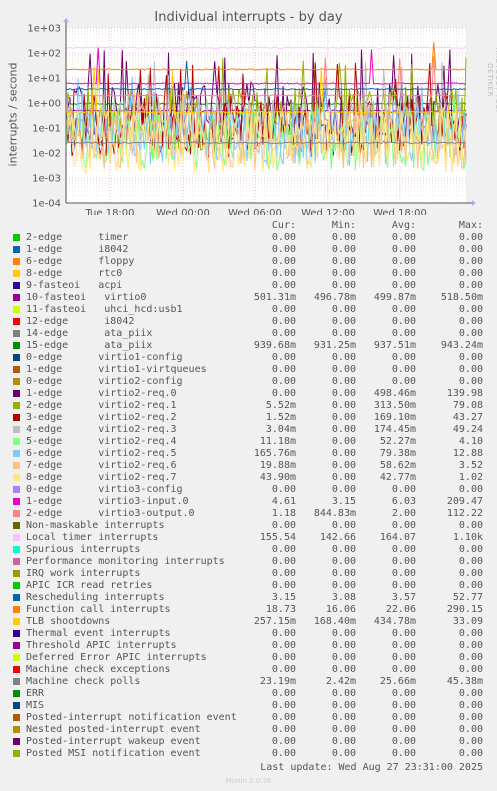 Image resolution: width=497 pixels, height=791 pixels. What do you see at coordinates (89, 345) in the screenshot?
I see `legend-series-name: 15-edge ata_piix` at bounding box center [89, 345].